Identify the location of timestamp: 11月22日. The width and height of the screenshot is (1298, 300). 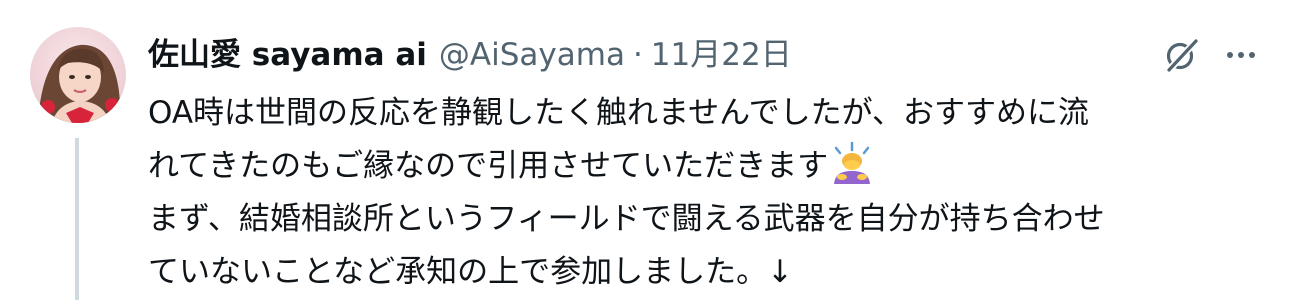
(721, 55).